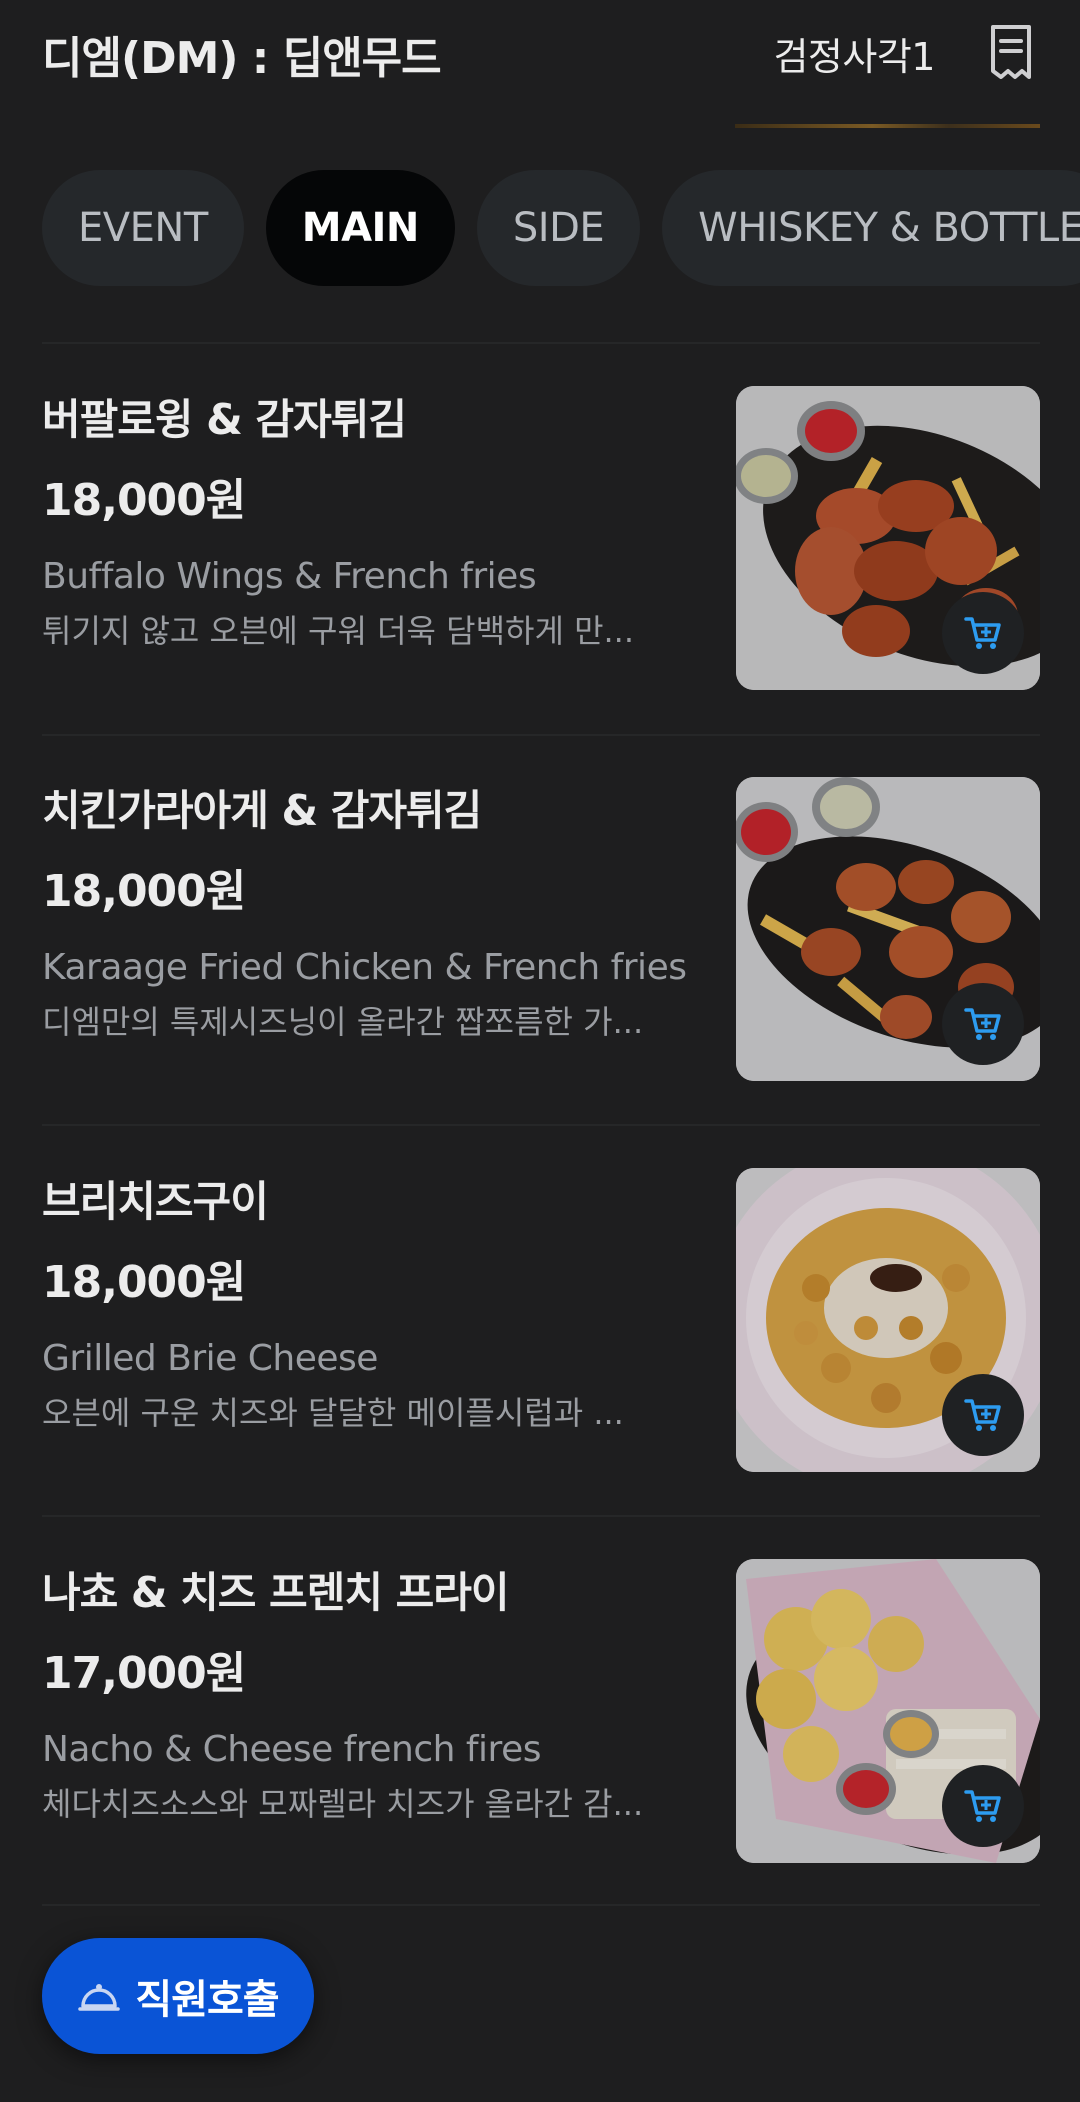  I want to click on menu-item-name: 나쵸 & 치즈 프렌치 프라이, so click(276, 1592).